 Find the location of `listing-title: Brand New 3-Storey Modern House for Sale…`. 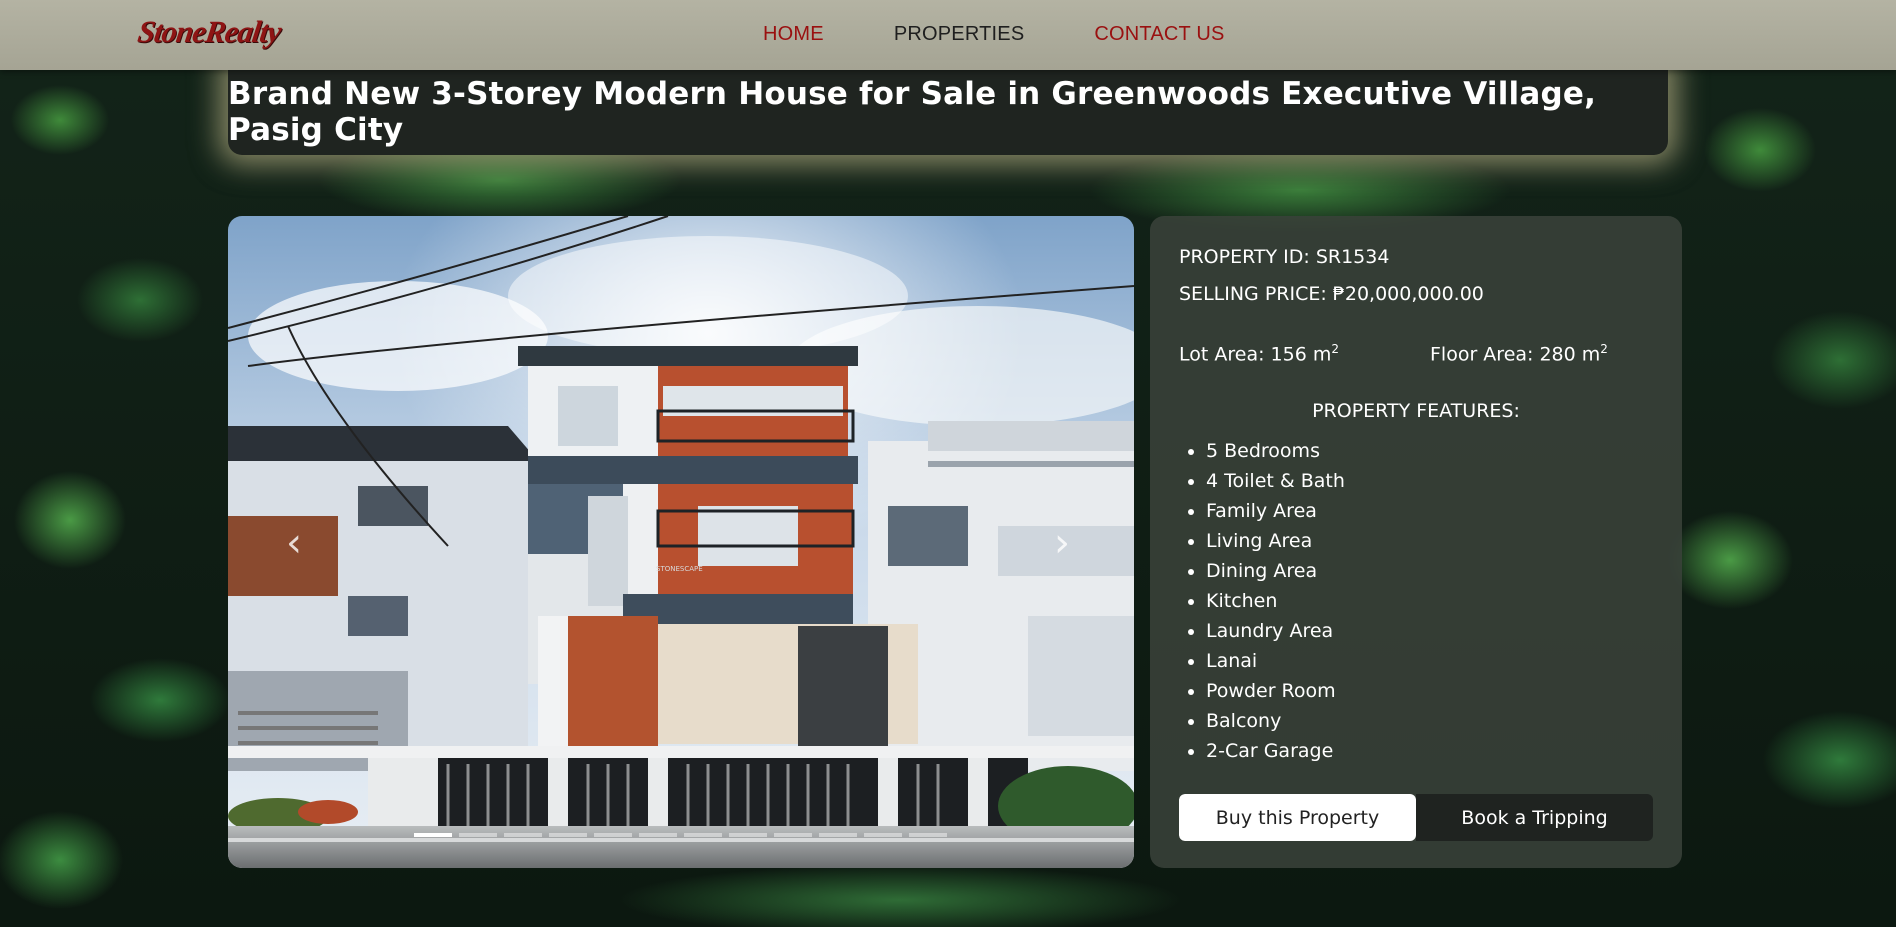

listing-title: Brand New 3-Storey Modern House for Sale… is located at coordinates (912, 111).